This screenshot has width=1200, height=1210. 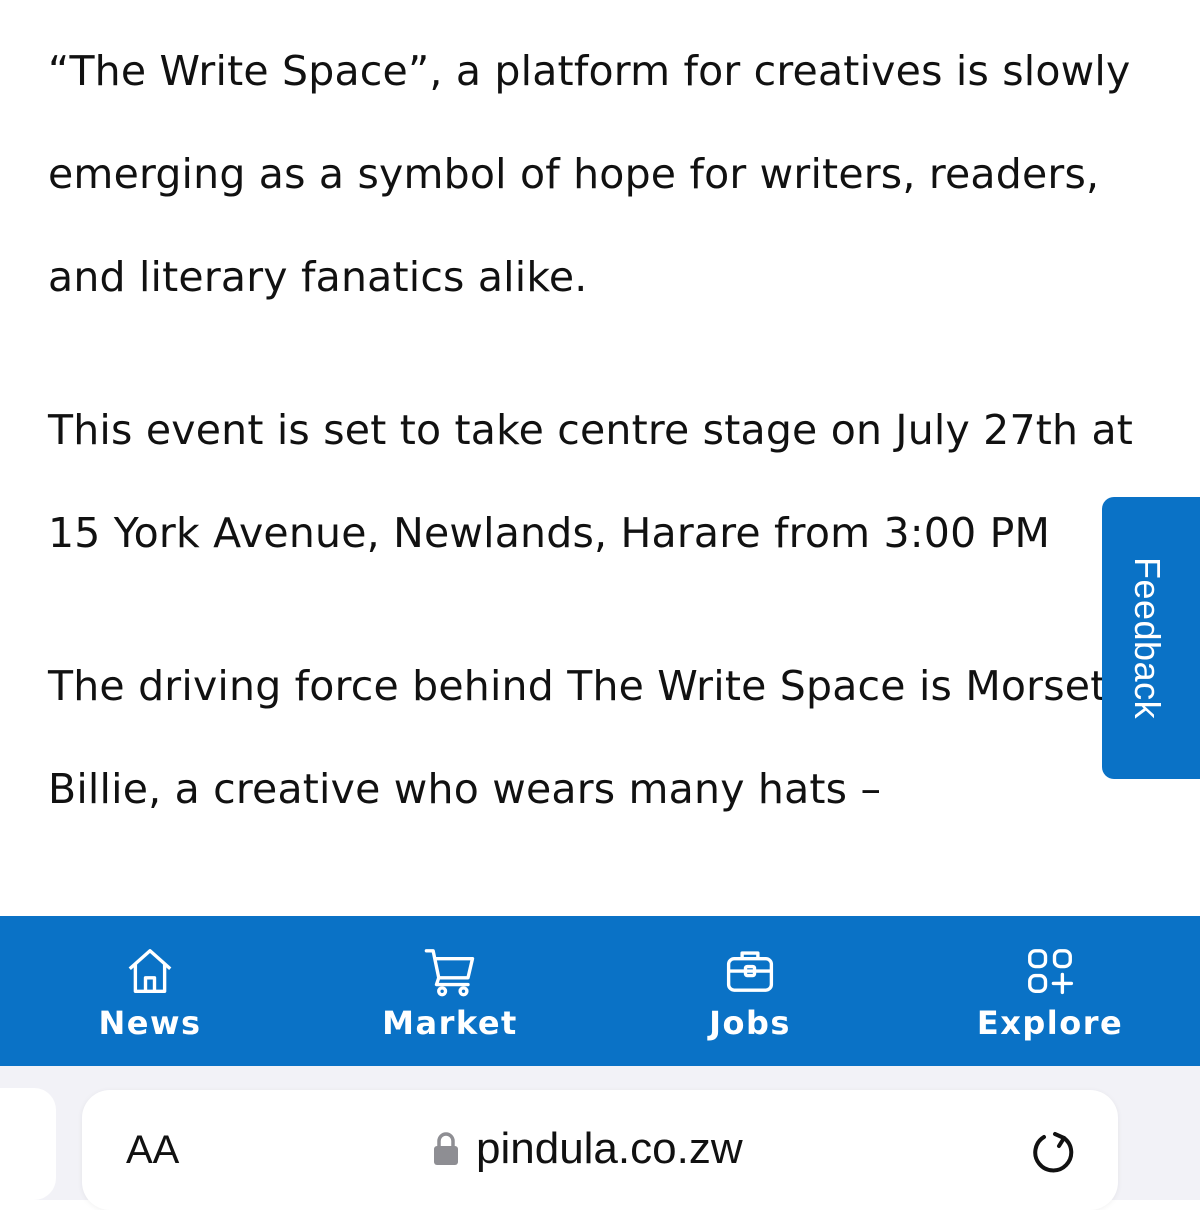 I want to click on explore-grid-icon, so click(x=1051, y=972).